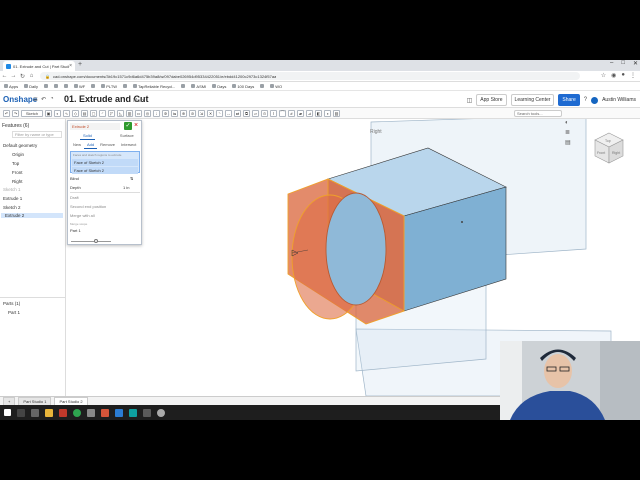 This screenshot has height=480, width=640. What do you see at coordinates (91, 145) in the screenshot?
I see `add-option: Add` at bounding box center [91, 145].